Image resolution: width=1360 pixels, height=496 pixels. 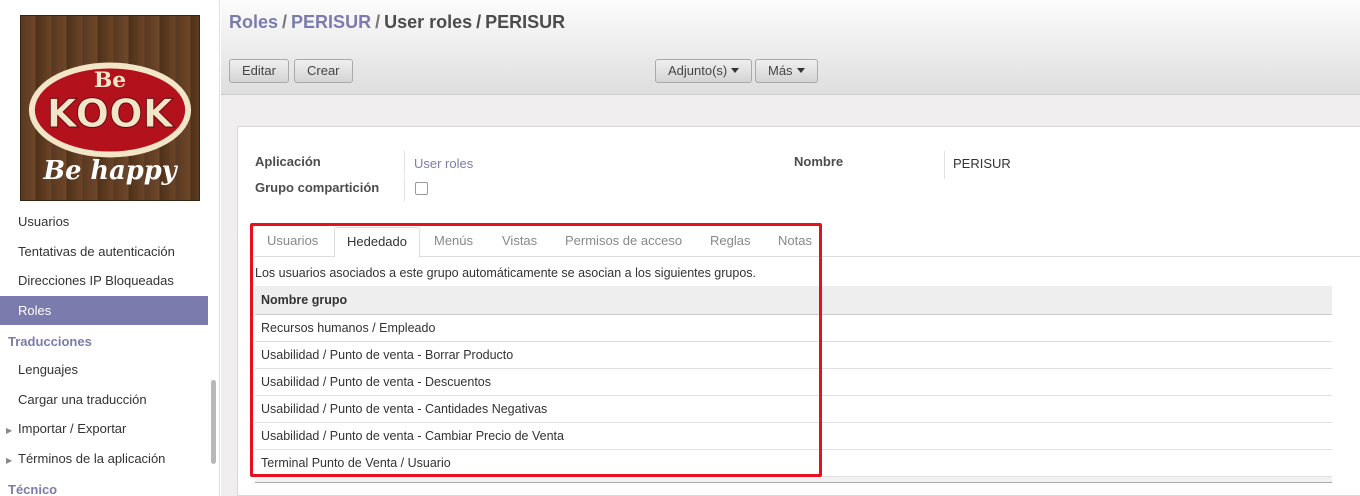 I want to click on sidebar-item-importar-exportar: ▶ Importar / Exportar, so click(x=104, y=429).